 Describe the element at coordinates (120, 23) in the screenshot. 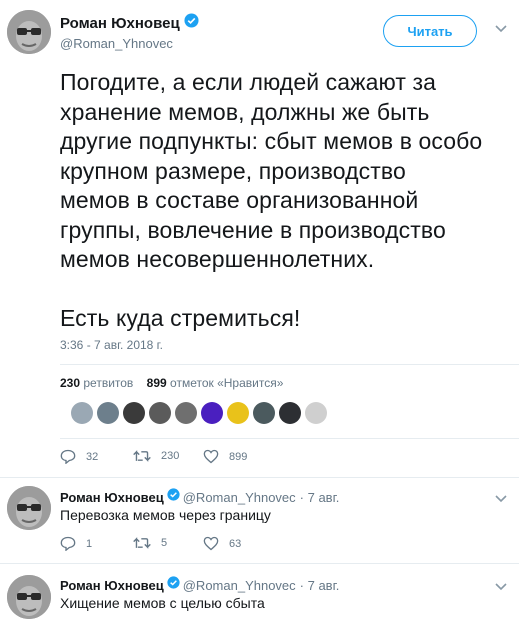

I see `author-name: Роман Юхновец` at that location.